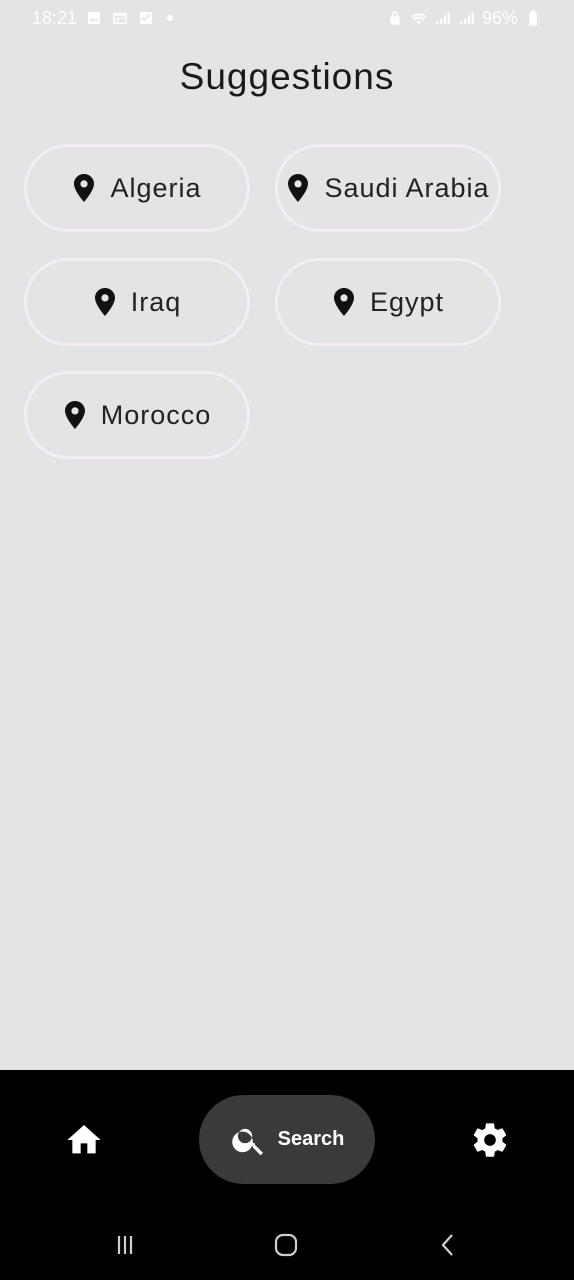  What do you see at coordinates (287, 18) in the screenshot?
I see `status-bar: 18:21 96%` at bounding box center [287, 18].